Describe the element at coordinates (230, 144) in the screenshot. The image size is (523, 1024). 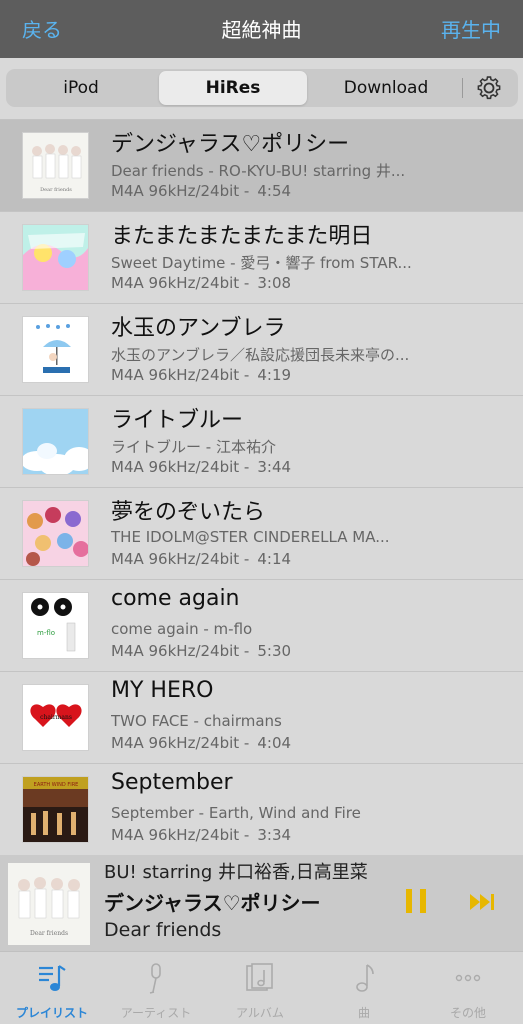
I see `track-title: デンジャラス♡ポリシー` at that location.